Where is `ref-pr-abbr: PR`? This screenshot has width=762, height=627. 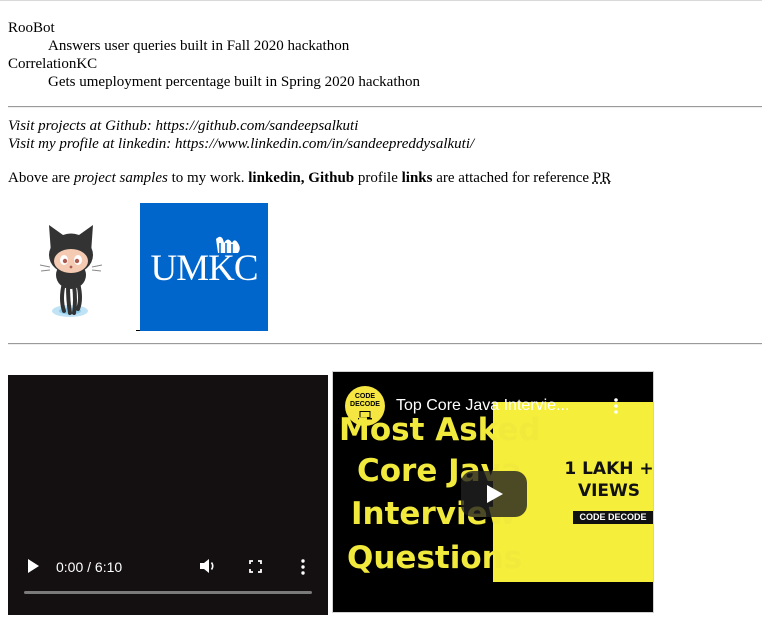
ref-pr-abbr: PR is located at coordinates (602, 178).